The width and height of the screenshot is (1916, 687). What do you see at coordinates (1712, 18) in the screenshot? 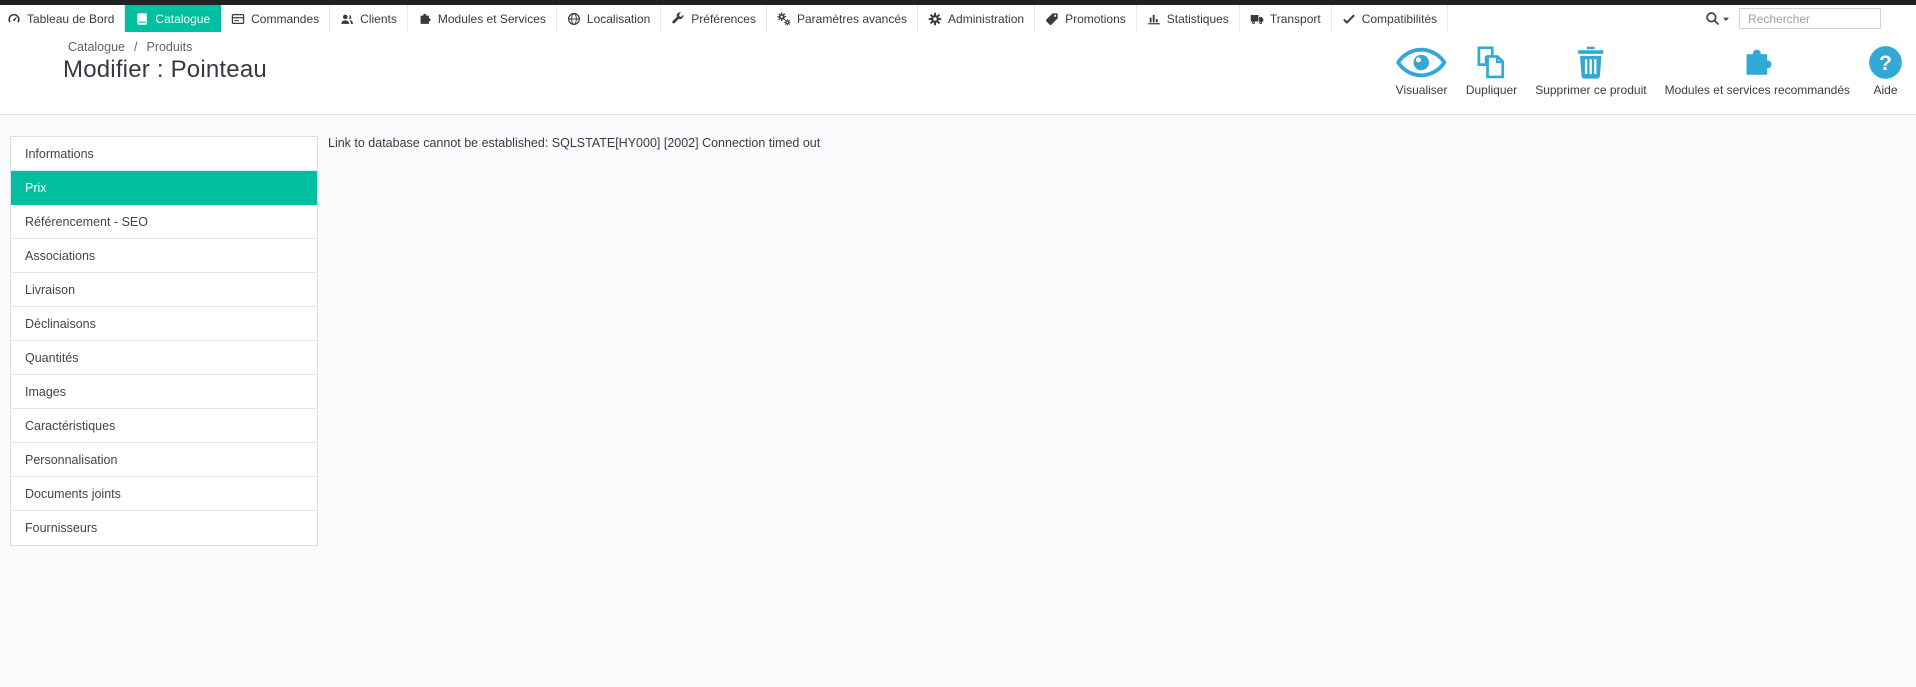
I see `search-icon` at bounding box center [1712, 18].